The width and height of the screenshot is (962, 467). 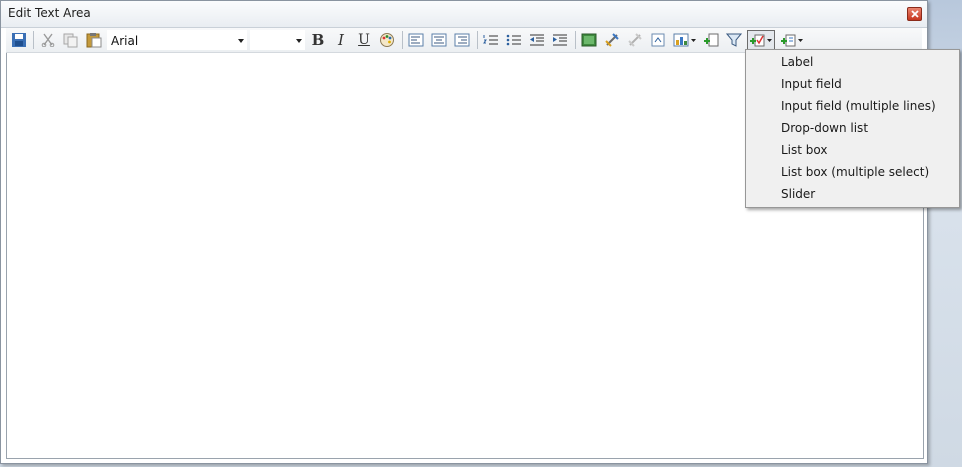 What do you see at coordinates (177, 40) in the screenshot?
I see `font-family-select: Arial` at bounding box center [177, 40].